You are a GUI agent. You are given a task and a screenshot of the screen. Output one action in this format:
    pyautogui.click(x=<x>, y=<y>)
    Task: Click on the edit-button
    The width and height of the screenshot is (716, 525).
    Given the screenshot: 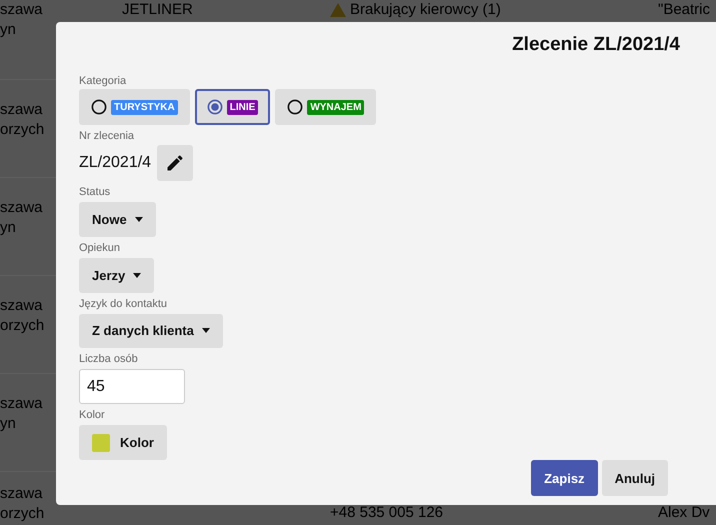 What is the action you would take?
    pyautogui.click(x=175, y=163)
    